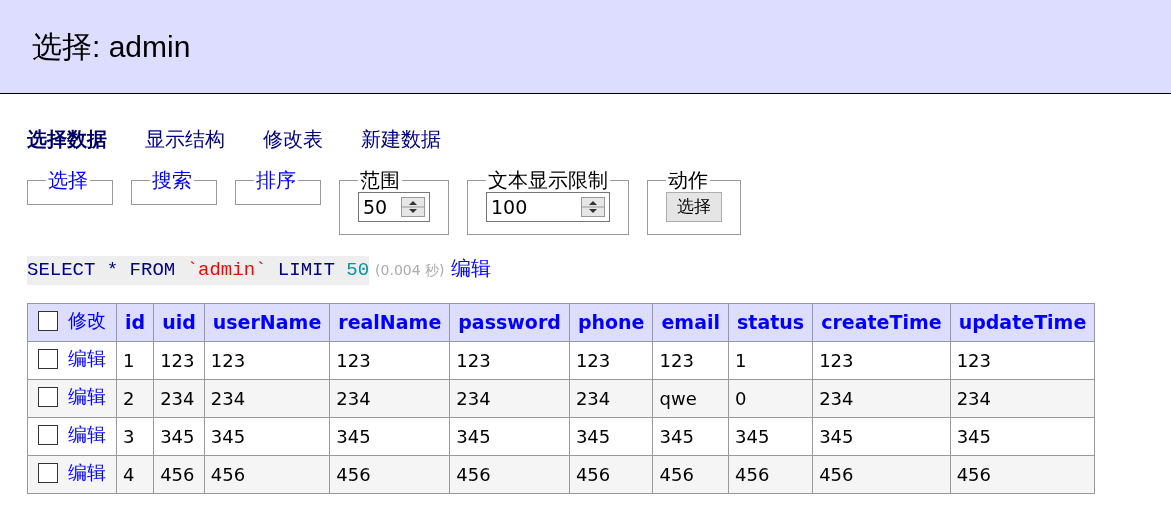 The width and height of the screenshot is (1171, 528). I want to click on column-header: uid, so click(179, 322).